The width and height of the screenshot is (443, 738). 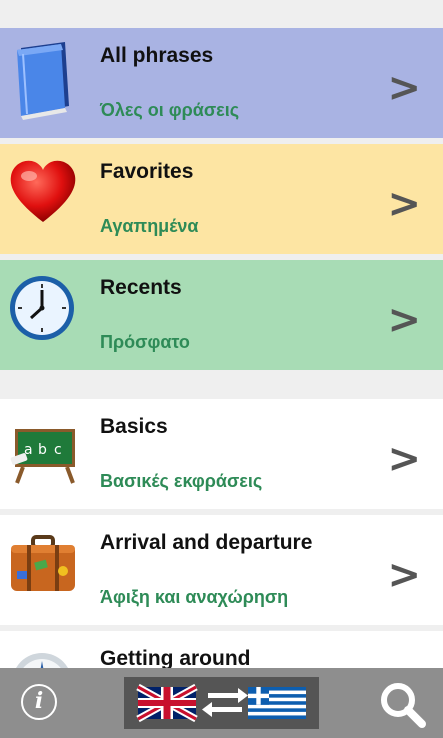 What do you see at coordinates (157, 55) in the screenshot?
I see `item-title: All phrases` at bounding box center [157, 55].